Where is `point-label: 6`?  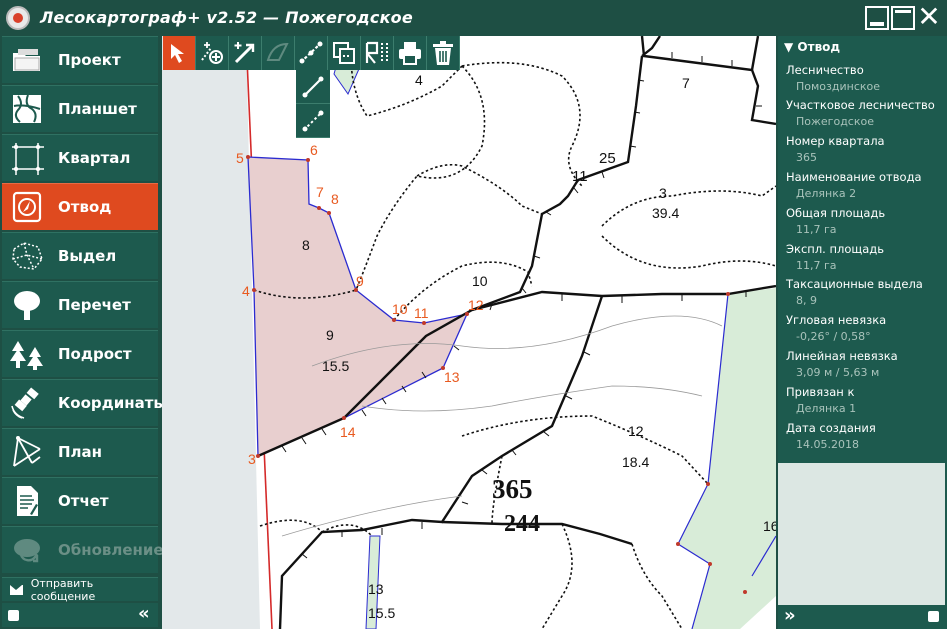
point-label: 6 is located at coordinates (314, 150).